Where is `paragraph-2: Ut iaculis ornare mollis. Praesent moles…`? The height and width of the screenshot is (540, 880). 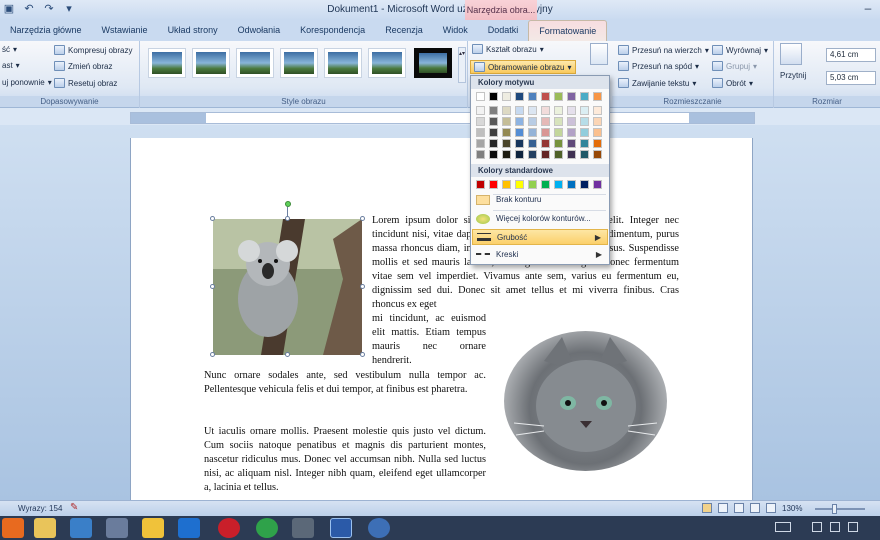 paragraph-2: Ut iaculis ornare mollis. Praesent moles… is located at coordinates (345, 460).